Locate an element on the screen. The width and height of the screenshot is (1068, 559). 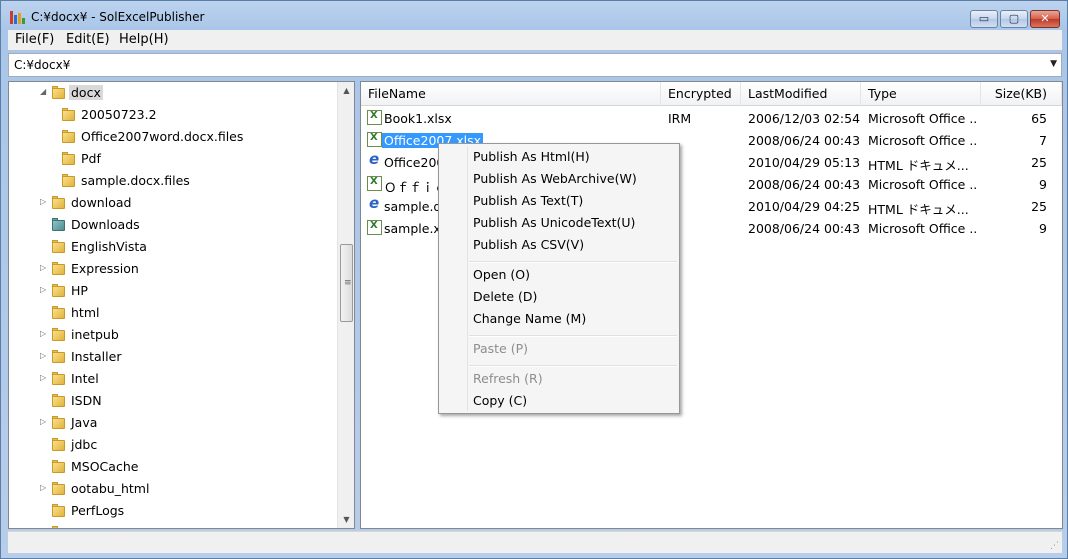
cell-modified: 2010/04/29 04:25 is located at coordinates (804, 206).